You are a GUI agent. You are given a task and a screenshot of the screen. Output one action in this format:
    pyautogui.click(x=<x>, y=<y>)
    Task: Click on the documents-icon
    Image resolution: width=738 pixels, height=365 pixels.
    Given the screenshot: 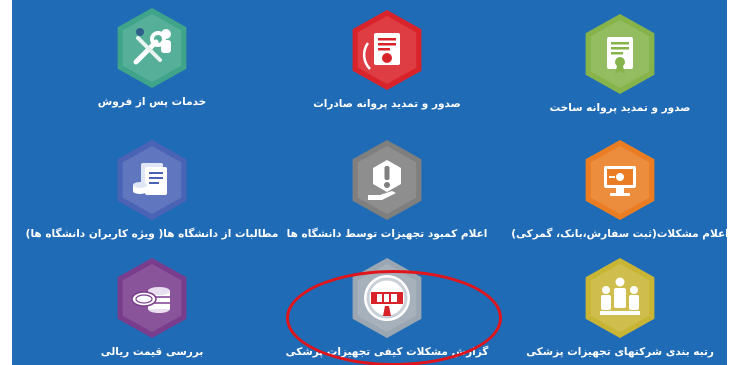 What is the action you would take?
    pyautogui.click(x=152, y=180)
    